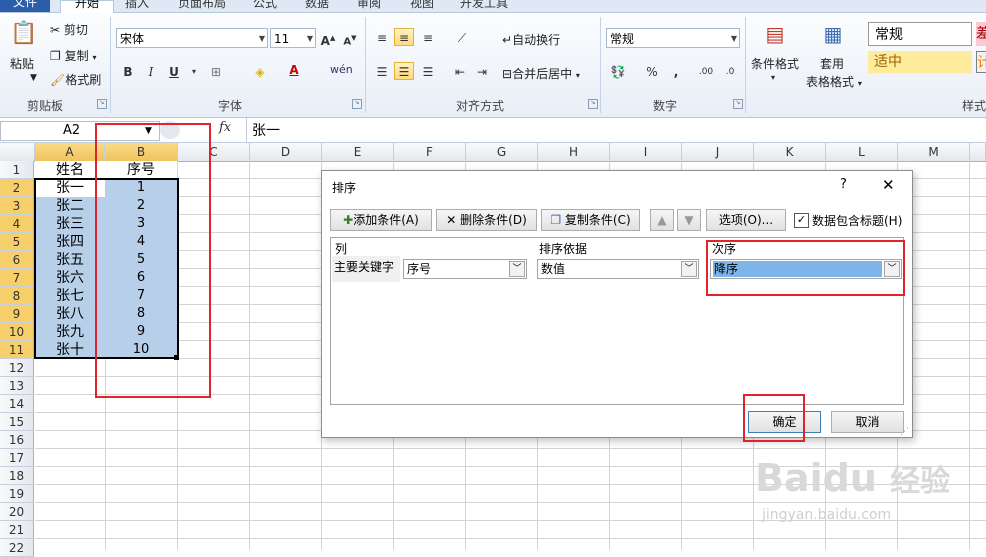 Image resolution: width=986 pixels, height=557 pixels. Describe the element at coordinates (689, 220) in the screenshot. I see `move-down-button: ▼` at that location.